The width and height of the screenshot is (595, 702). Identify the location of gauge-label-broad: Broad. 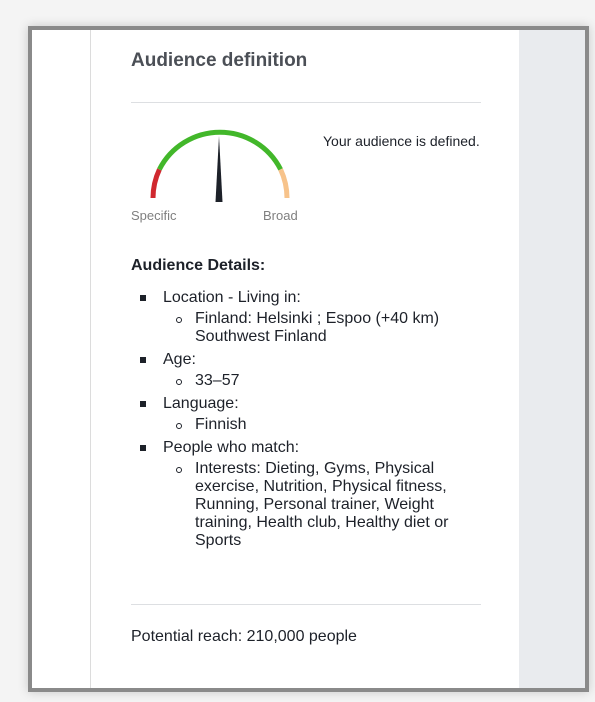
(280, 215).